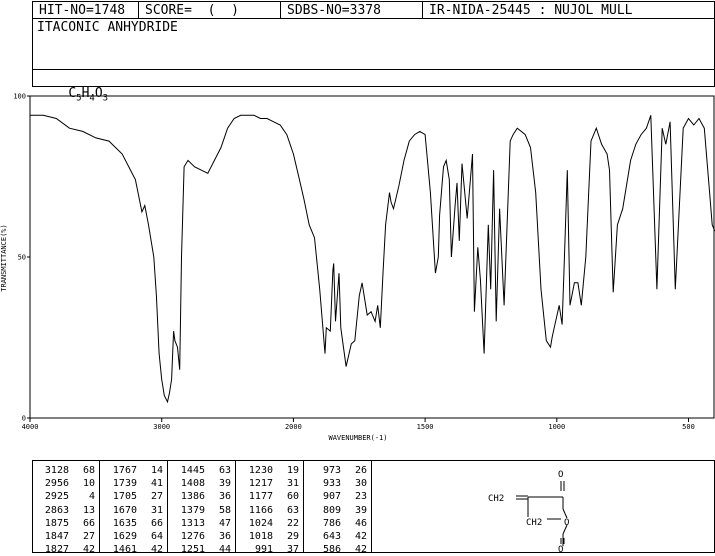  What do you see at coordinates (192, 484) in the screenshot?
I see `peak-wavenumber: 1408` at bounding box center [192, 484].